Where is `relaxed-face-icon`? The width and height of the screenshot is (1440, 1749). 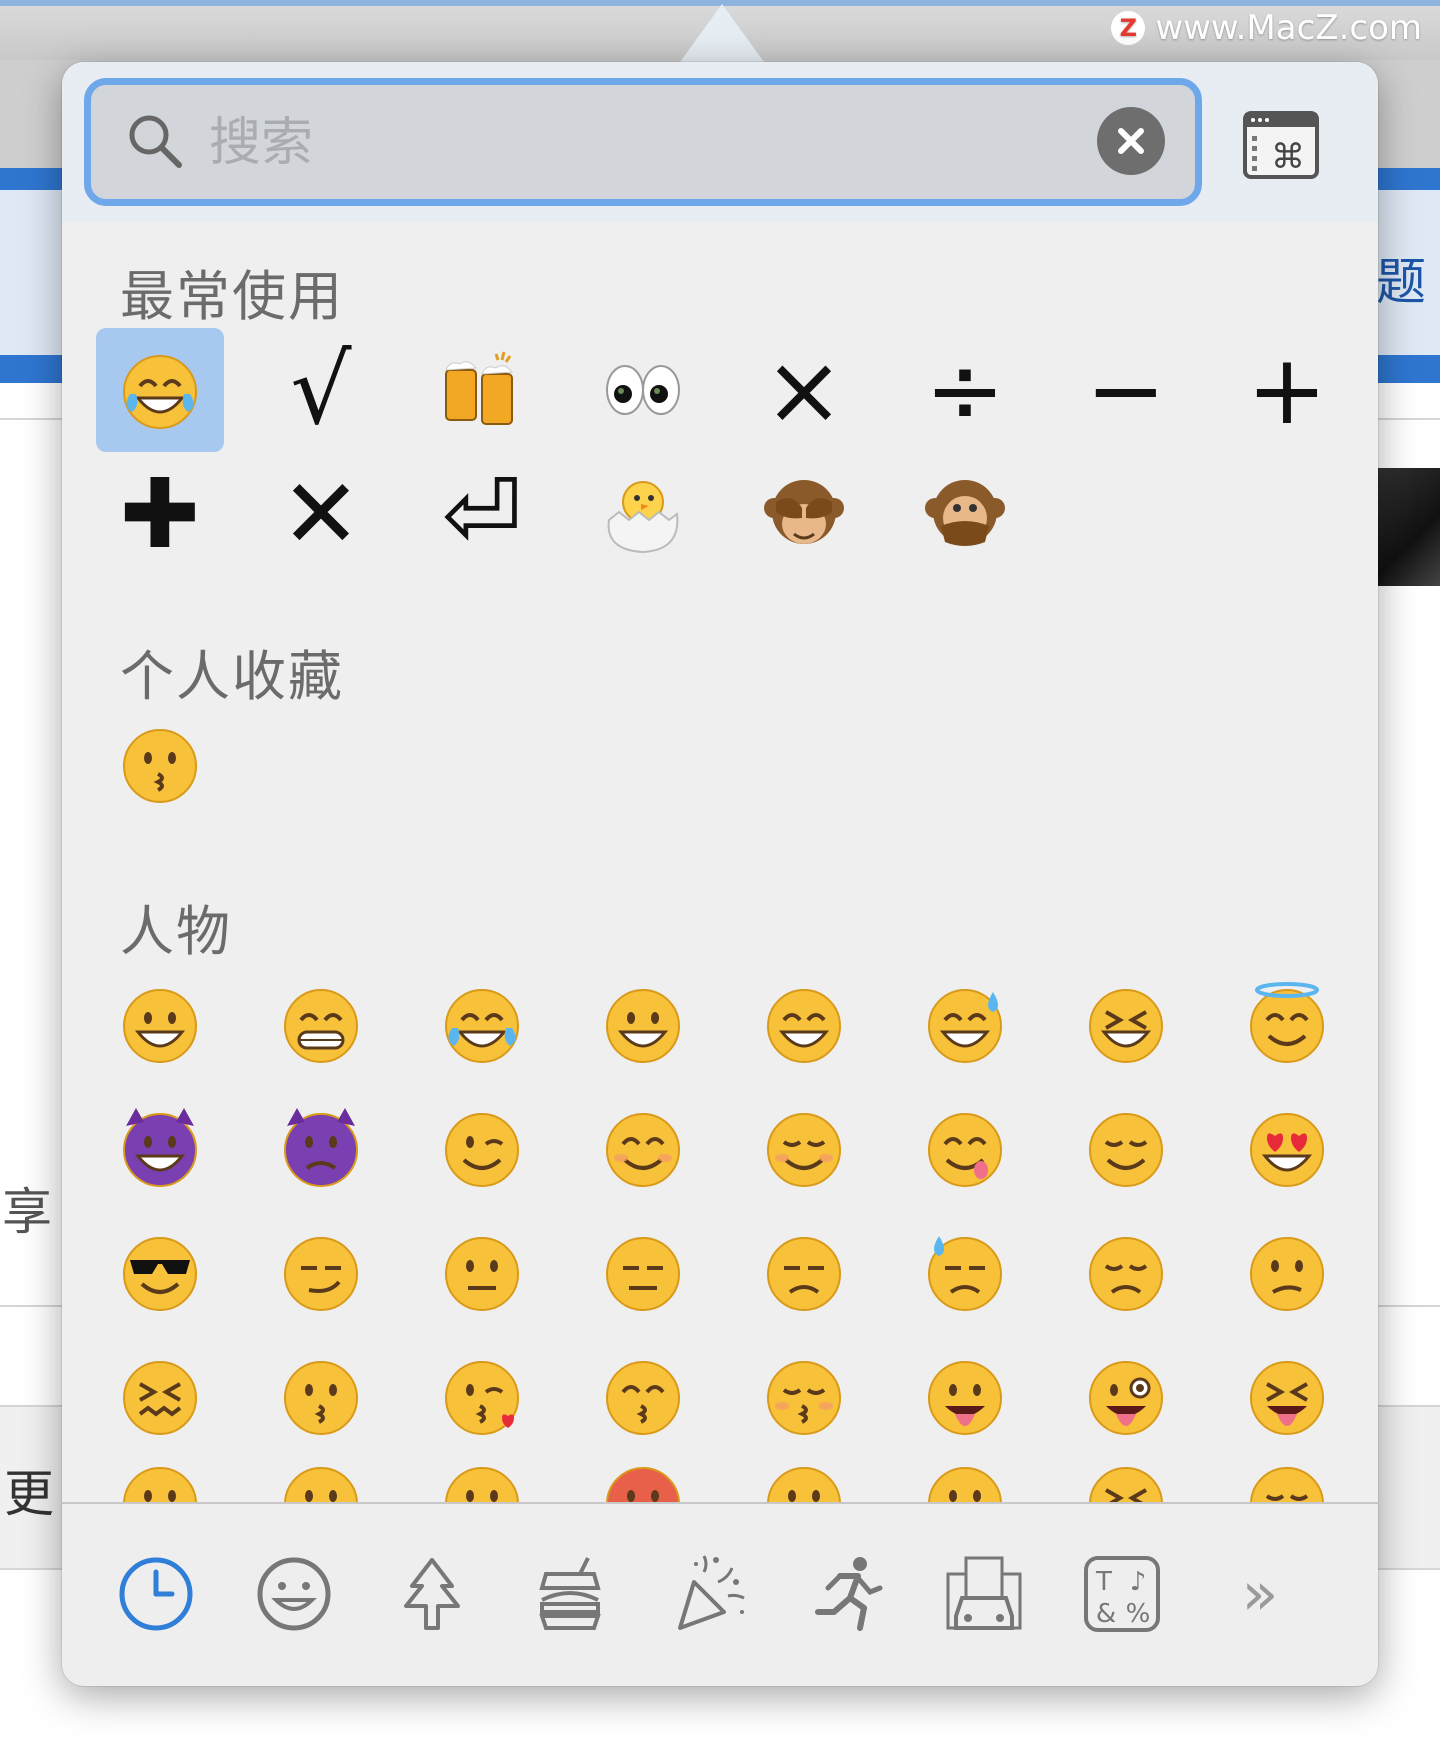
relaxed-face-icon is located at coordinates (804, 1150).